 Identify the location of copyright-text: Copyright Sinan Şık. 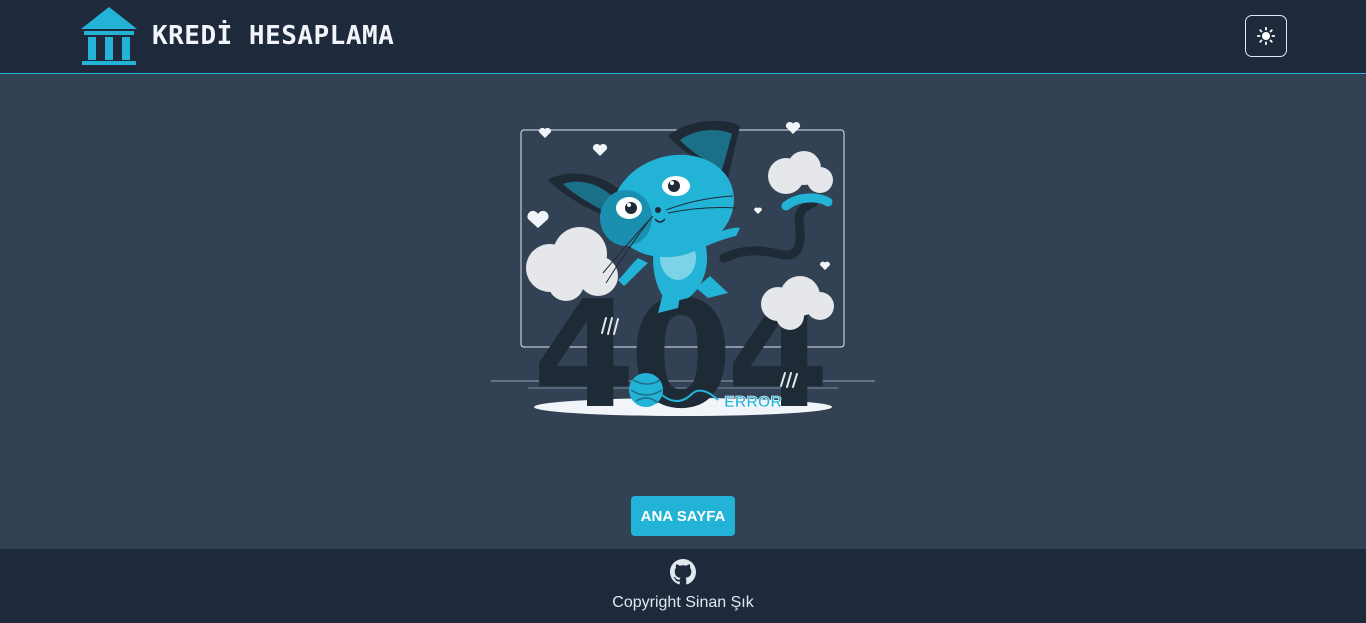
(683, 602).